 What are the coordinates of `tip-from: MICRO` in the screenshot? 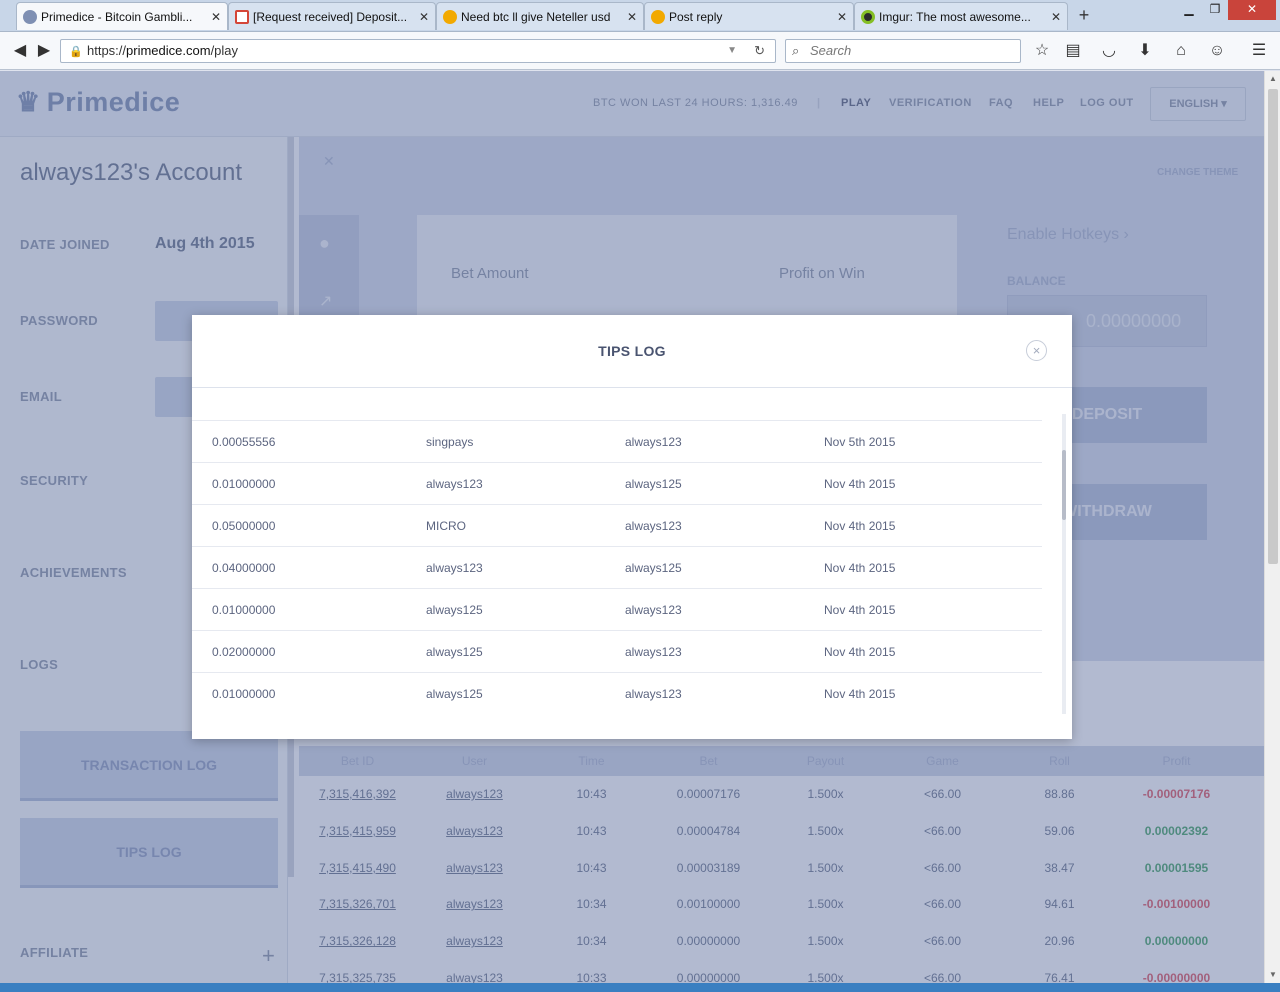 It's located at (446, 526).